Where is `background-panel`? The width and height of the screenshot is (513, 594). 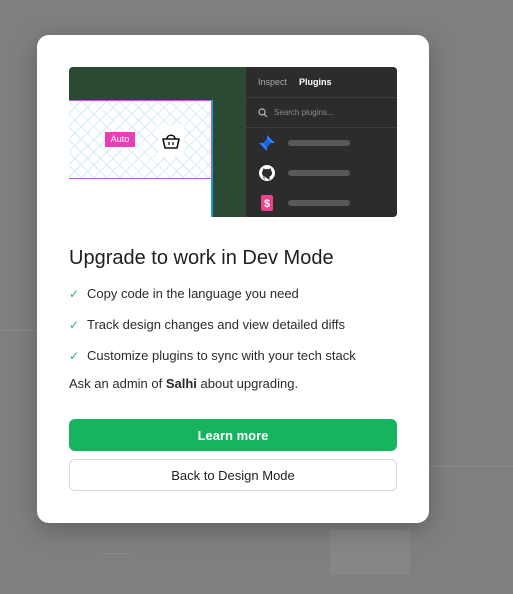
background-panel is located at coordinates (370, 552).